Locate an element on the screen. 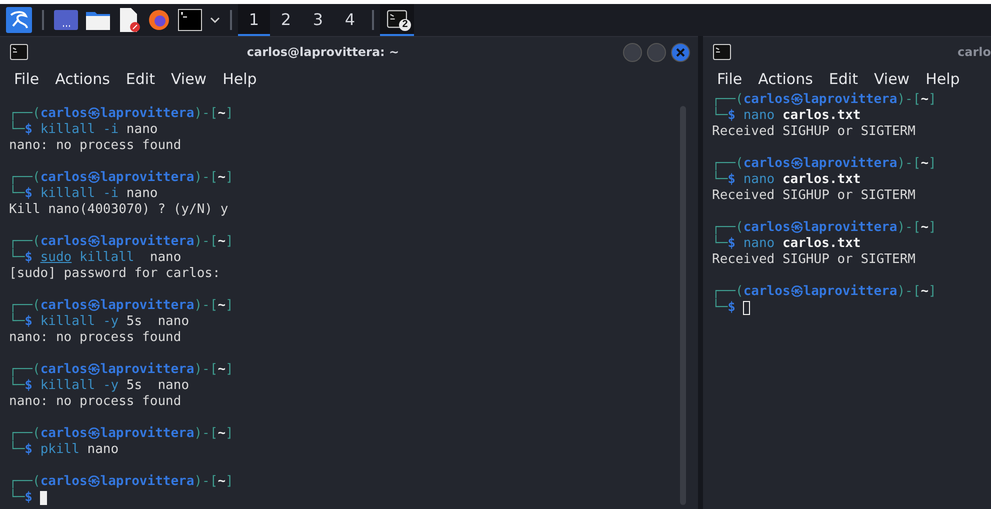 This screenshot has height=509, width=991. workspace-button: 1 is located at coordinates (254, 20).